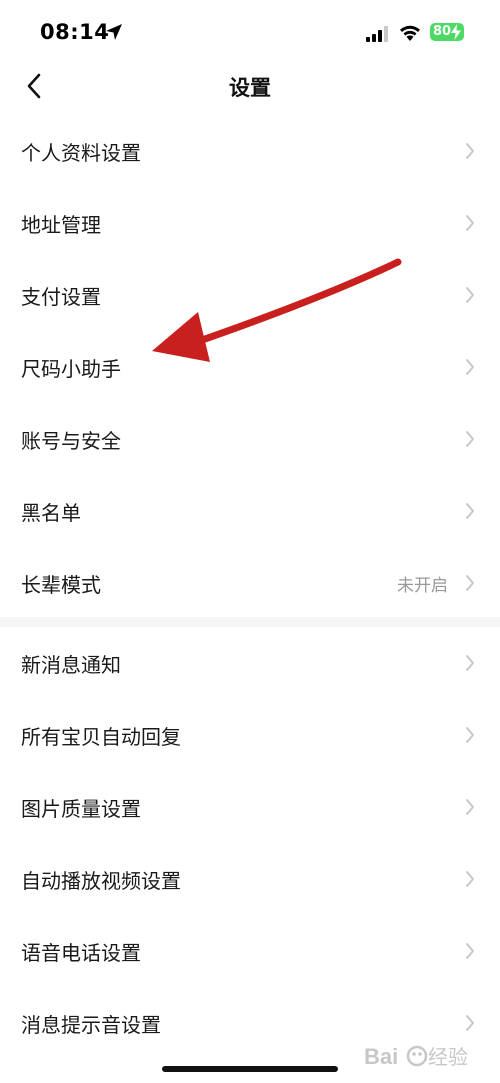 The height and width of the screenshot is (1083, 500). What do you see at coordinates (250, 31) in the screenshot?
I see `status-bar: 08:14 80` at bounding box center [250, 31].